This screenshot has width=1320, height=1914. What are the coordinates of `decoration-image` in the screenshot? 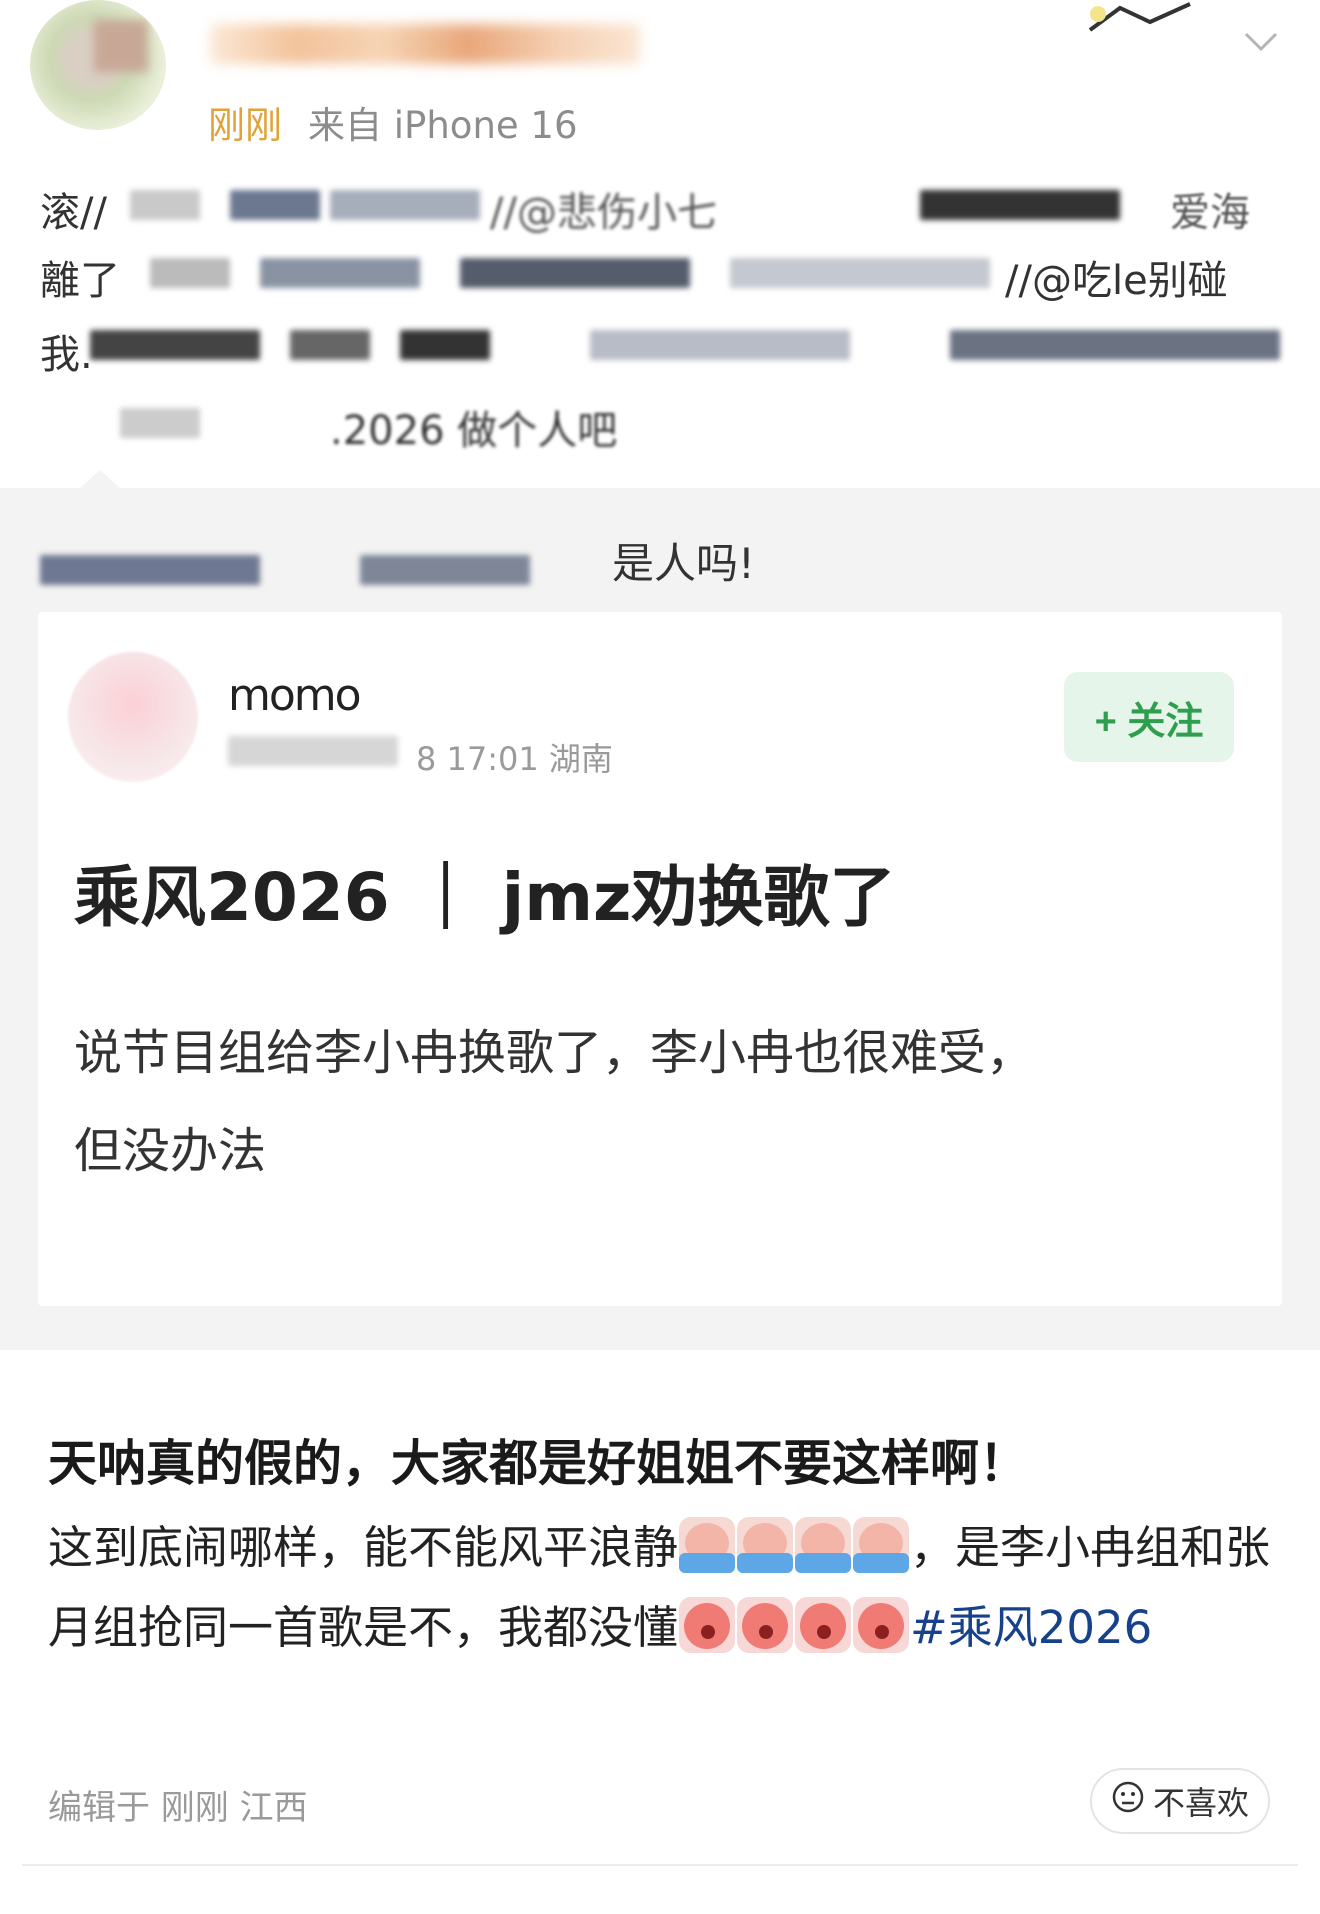 It's located at (1145, 18).